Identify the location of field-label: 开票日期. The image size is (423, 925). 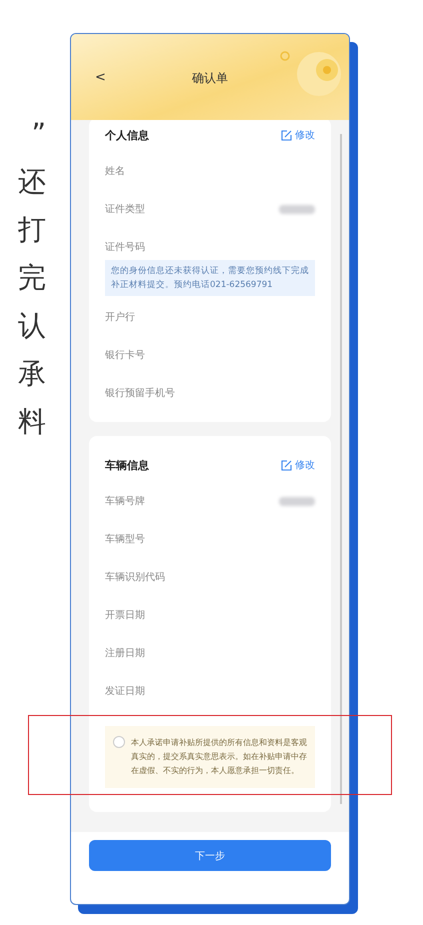
(125, 615).